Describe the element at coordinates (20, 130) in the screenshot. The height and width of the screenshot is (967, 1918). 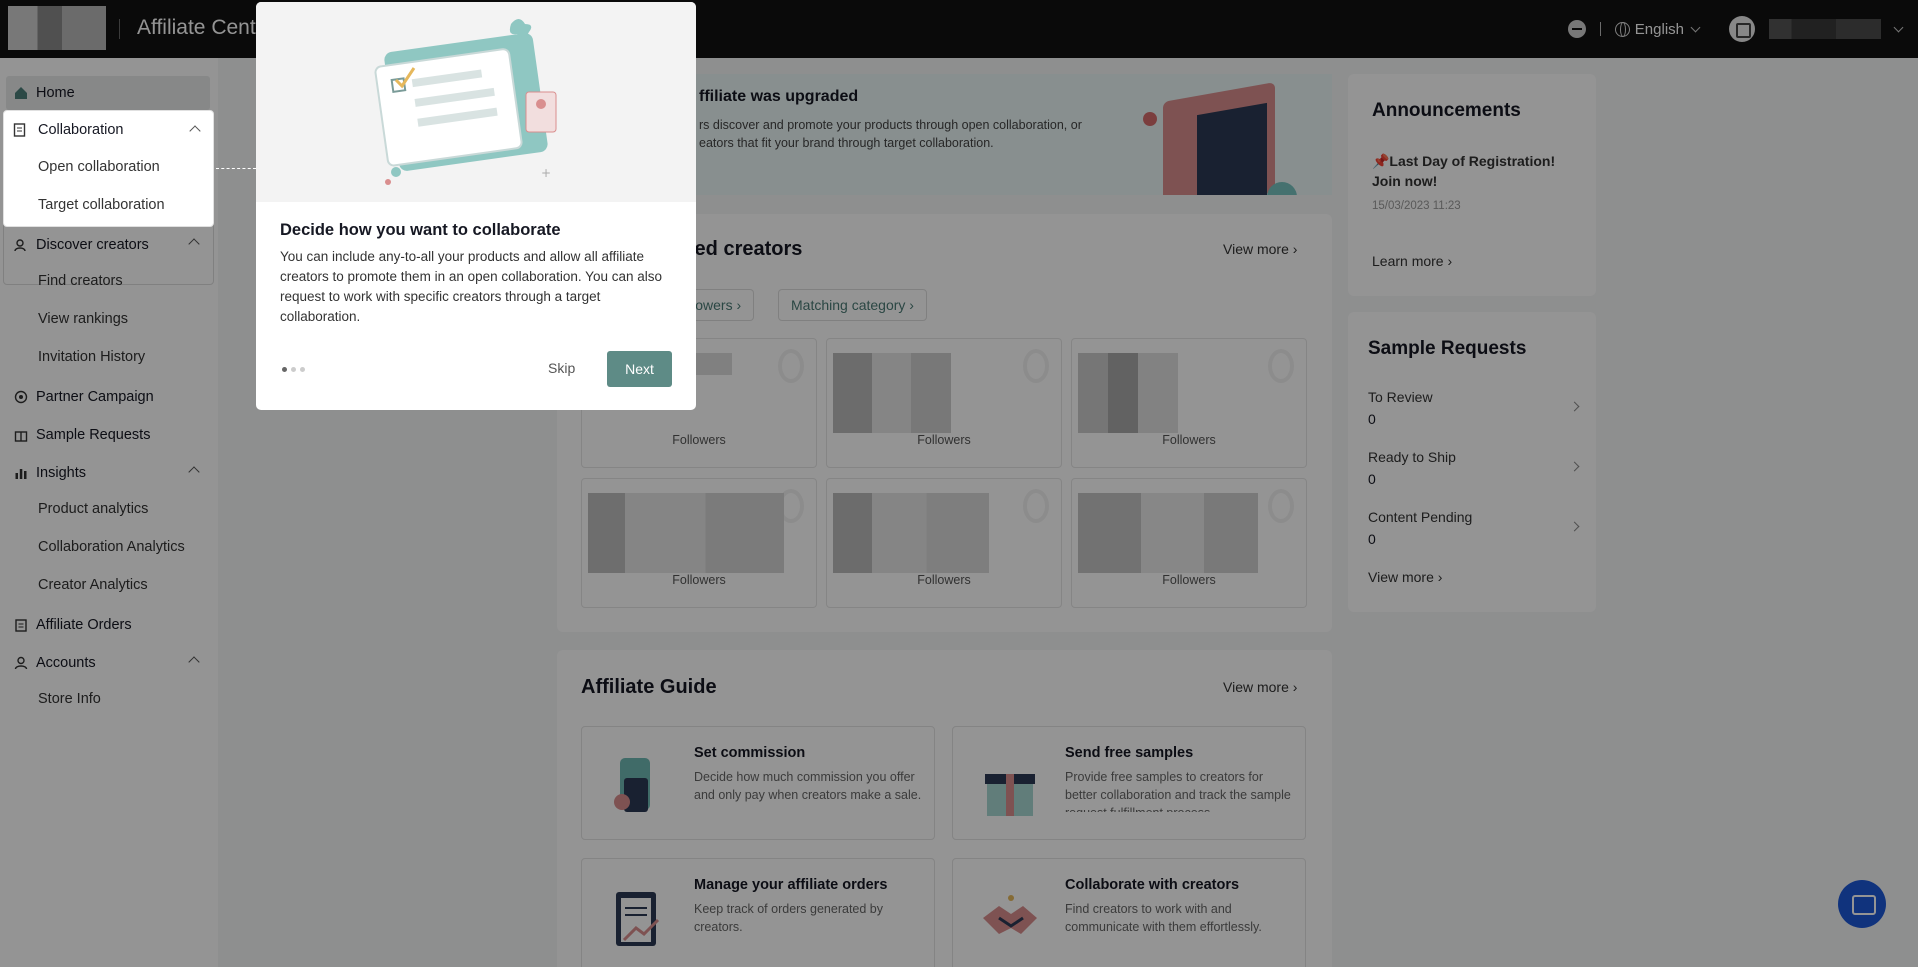
I see `document-icon` at that location.